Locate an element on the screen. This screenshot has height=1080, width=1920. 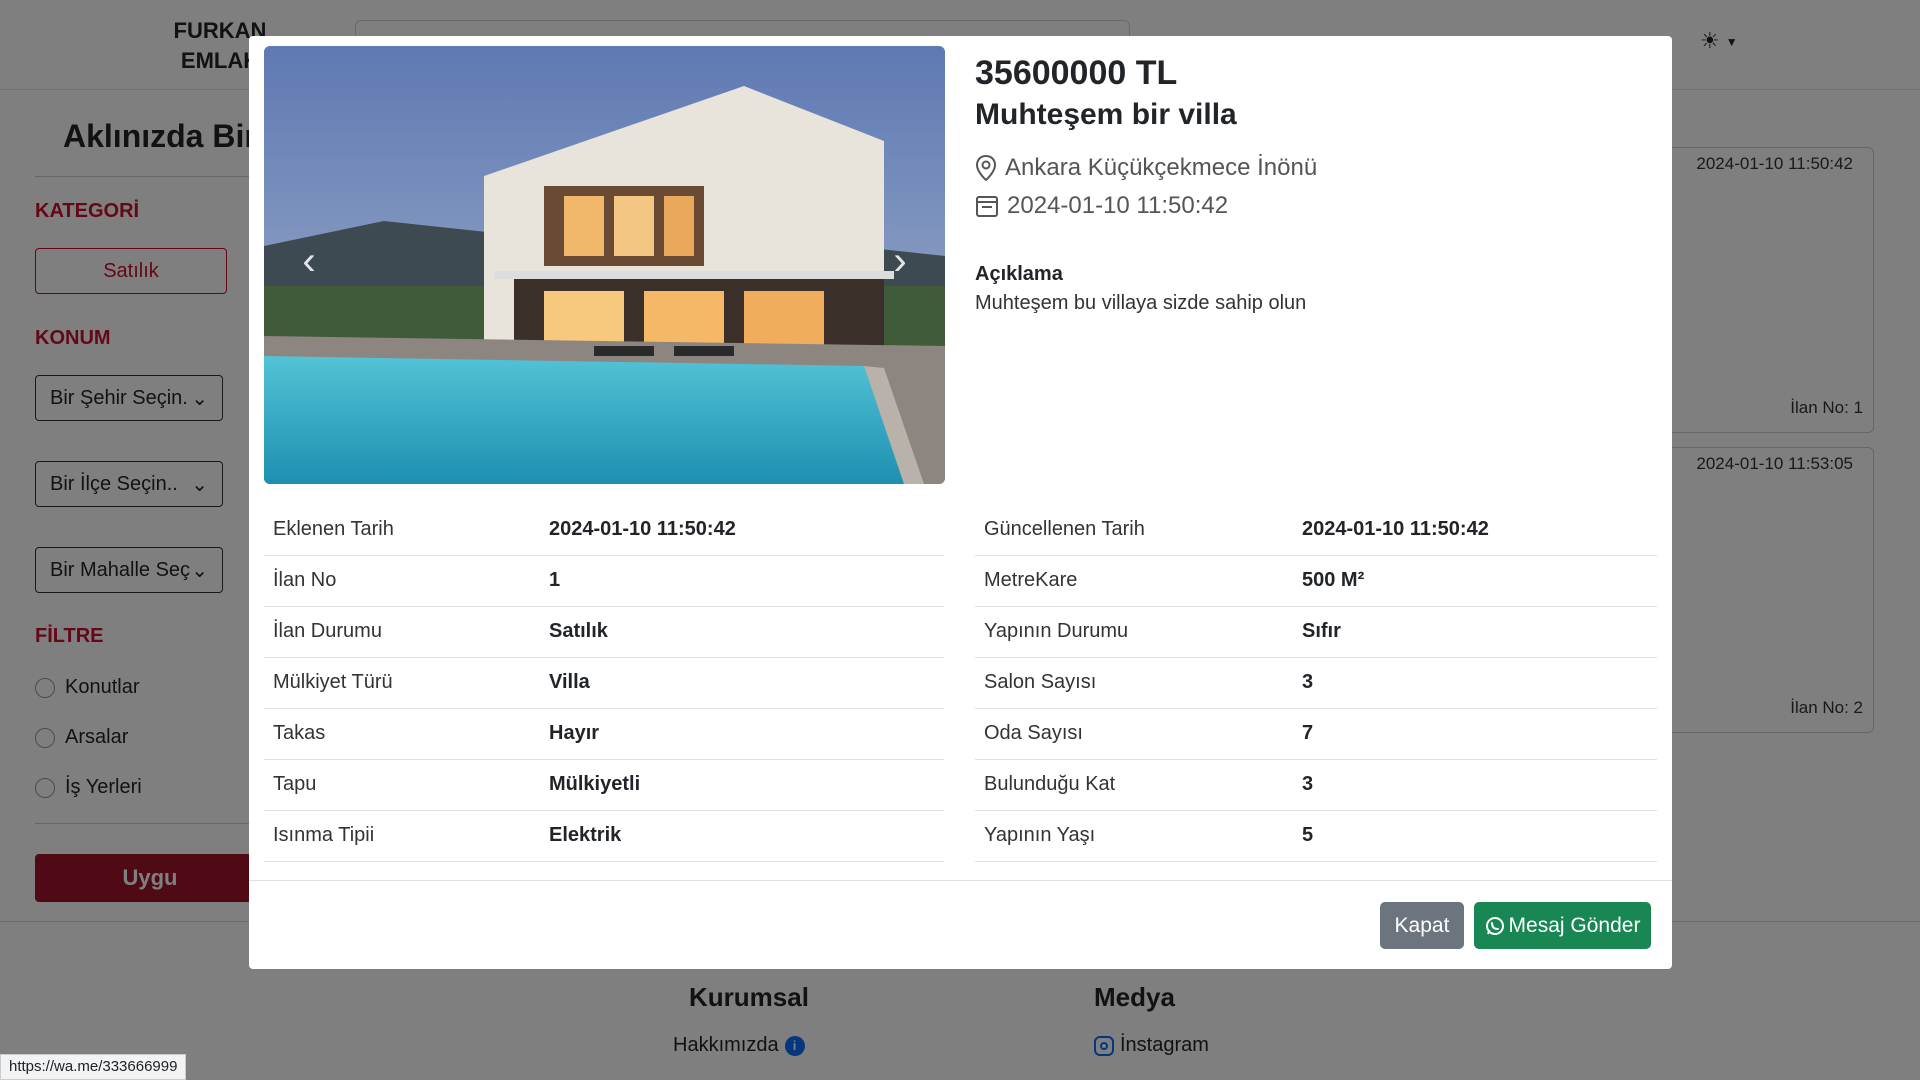
spec-label: Salon Sayısı is located at coordinates (1134, 683).